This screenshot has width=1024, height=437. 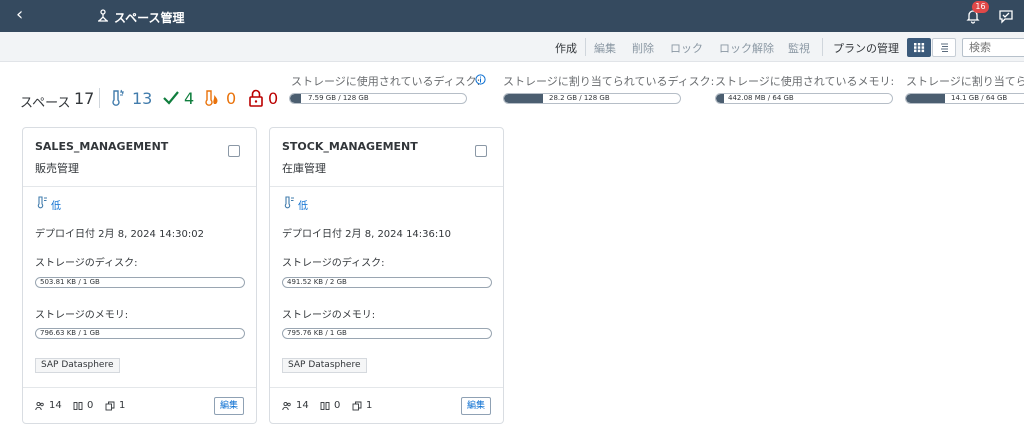 I want to click on lock-icon, so click(x=256, y=98).